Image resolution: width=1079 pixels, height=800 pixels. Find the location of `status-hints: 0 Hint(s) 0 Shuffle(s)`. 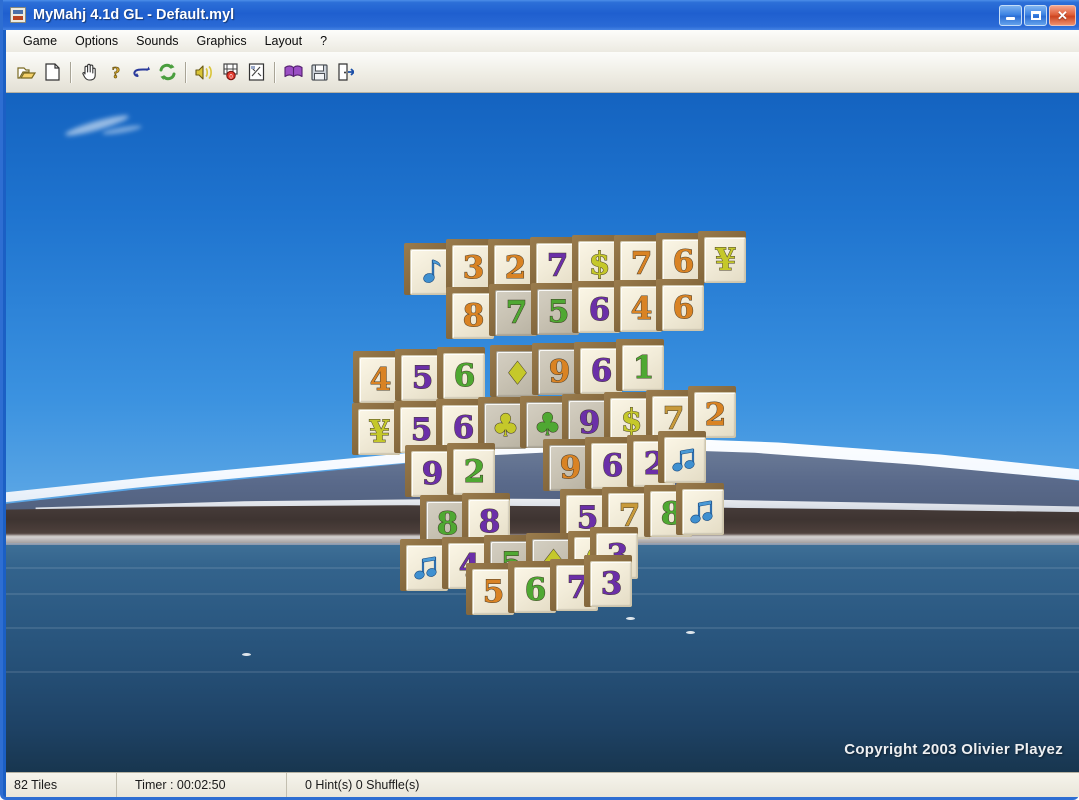

status-hints: 0 Hint(s) 0 Shuffle(s) is located at coordinates (682, 785).